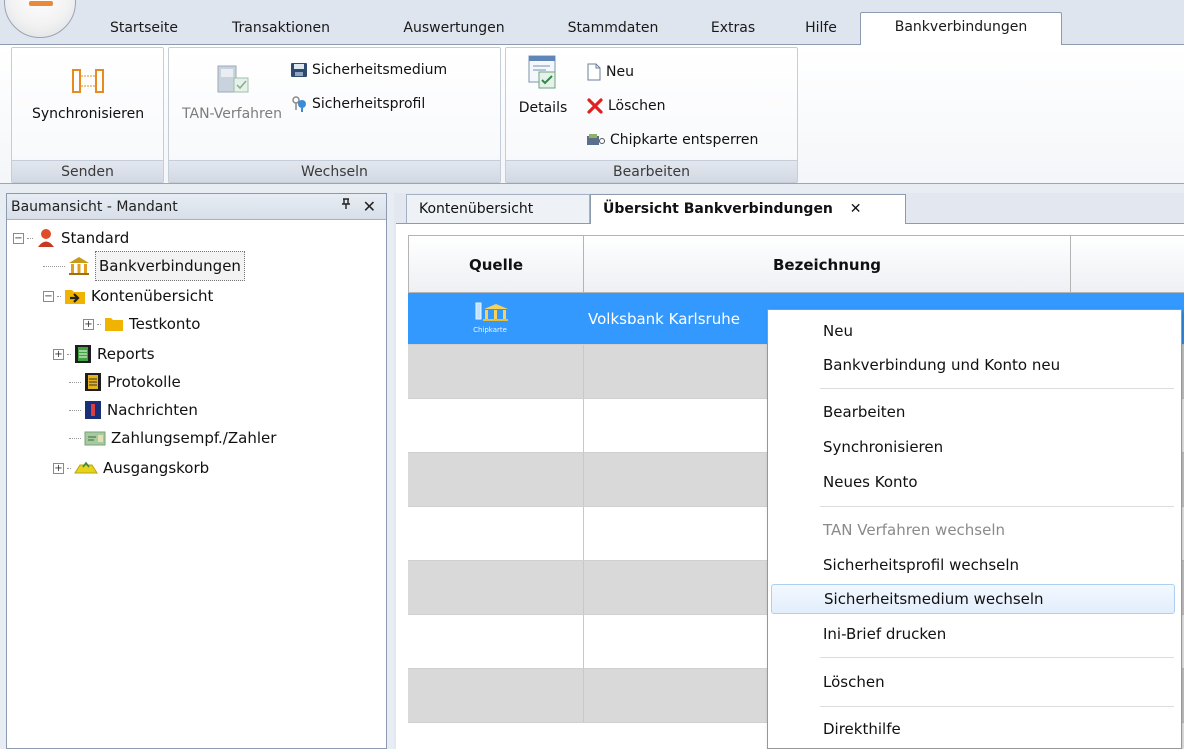  I want to click on tab-auswertungen: Auswertungen, so click(454, 29).